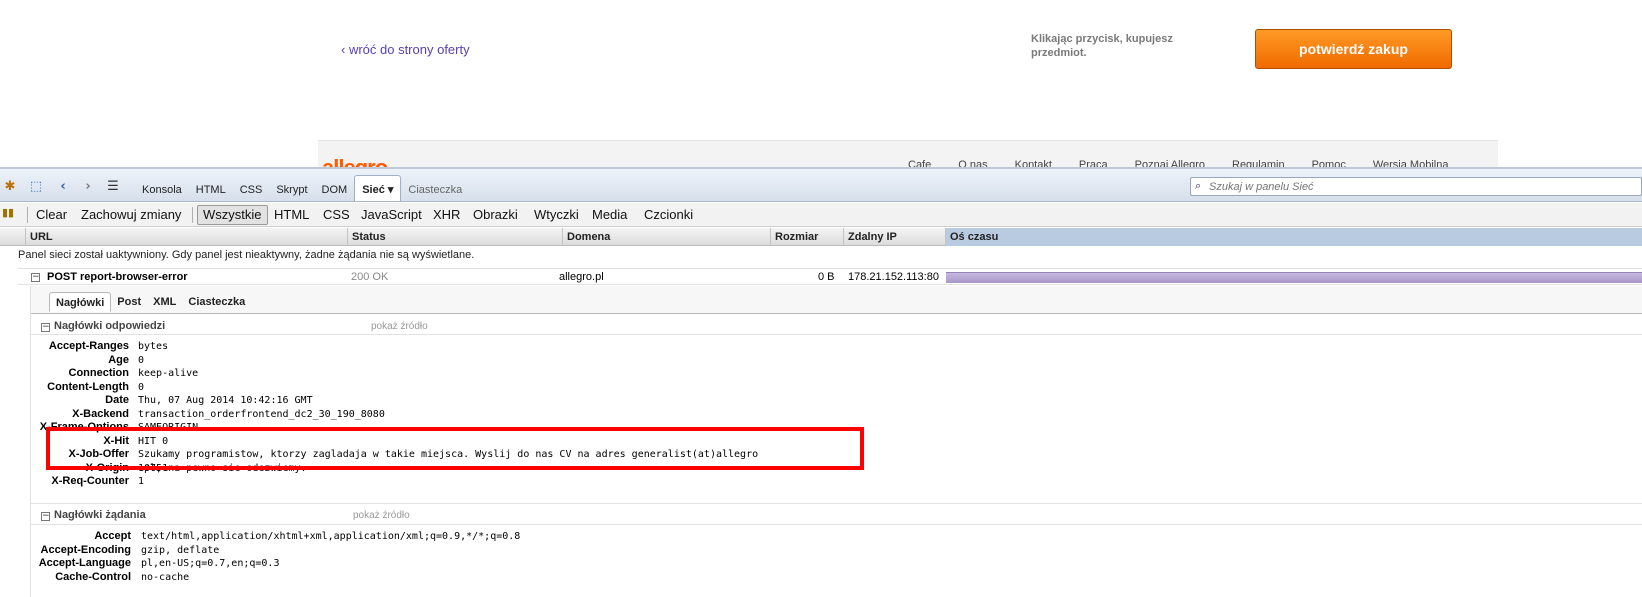 This screenshot has width=1642, height=597. Describe the element at coordinates (88, 386) in the screenshot. I see `header-name: Content-Length` at that location.